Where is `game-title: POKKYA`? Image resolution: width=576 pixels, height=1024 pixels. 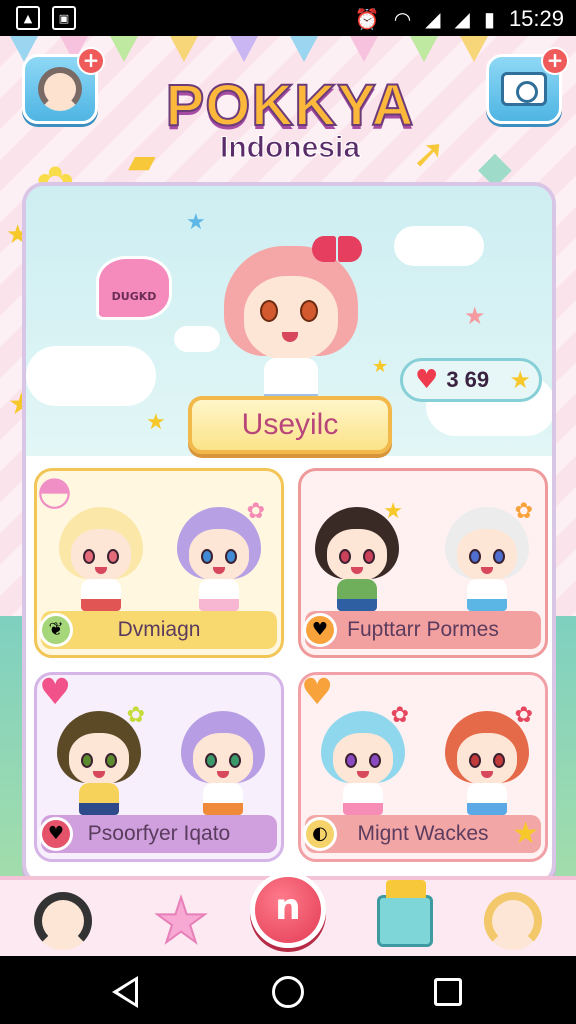
game-title: POKKYA is located at coordinates (290, 105).